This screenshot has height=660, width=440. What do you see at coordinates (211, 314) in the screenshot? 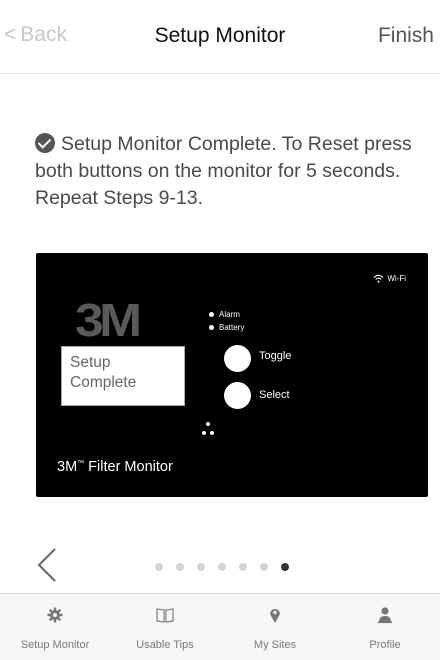
I see `alarm-led` at bounding box center [211, 314].